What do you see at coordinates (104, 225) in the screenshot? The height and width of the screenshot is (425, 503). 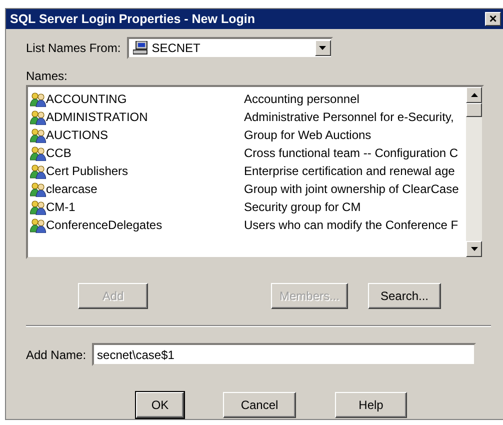 I see `group-name: ConferenceDelegates` at bounding box center [104, 225].